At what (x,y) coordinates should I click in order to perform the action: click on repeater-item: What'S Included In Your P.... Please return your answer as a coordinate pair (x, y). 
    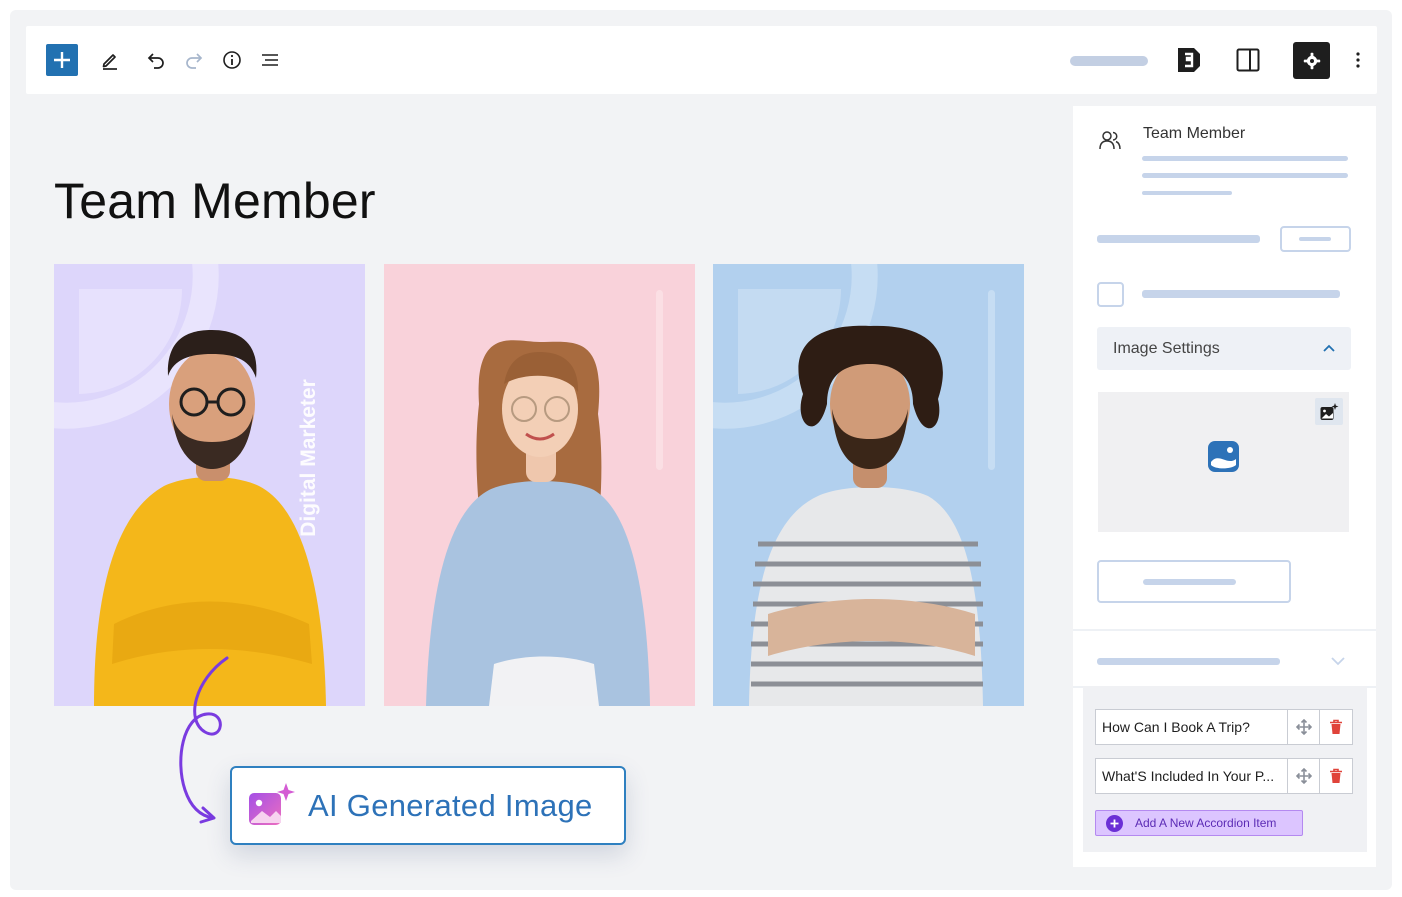
    Looking at the image, I should click on (1224, 776).